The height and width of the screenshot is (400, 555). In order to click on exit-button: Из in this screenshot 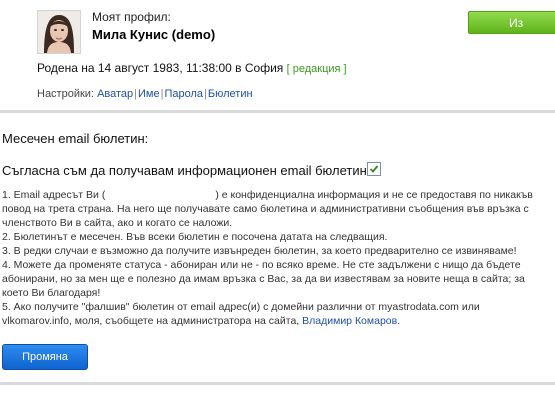, I will do `click(511, 22)`.